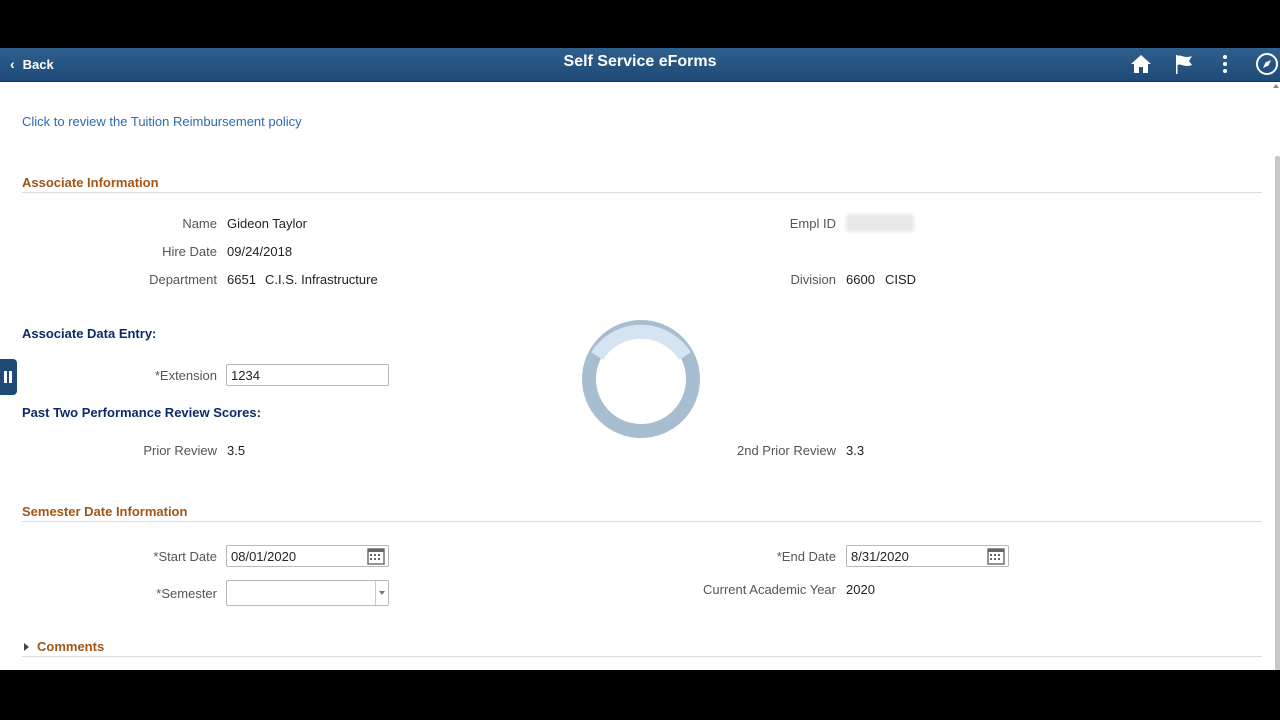 The width and height of the screenshot is (1280, 720). What do you see at coordinates (186, 593) in the screenshot?
I see `semester-label: *Semester` at bounding box center [186, 593].